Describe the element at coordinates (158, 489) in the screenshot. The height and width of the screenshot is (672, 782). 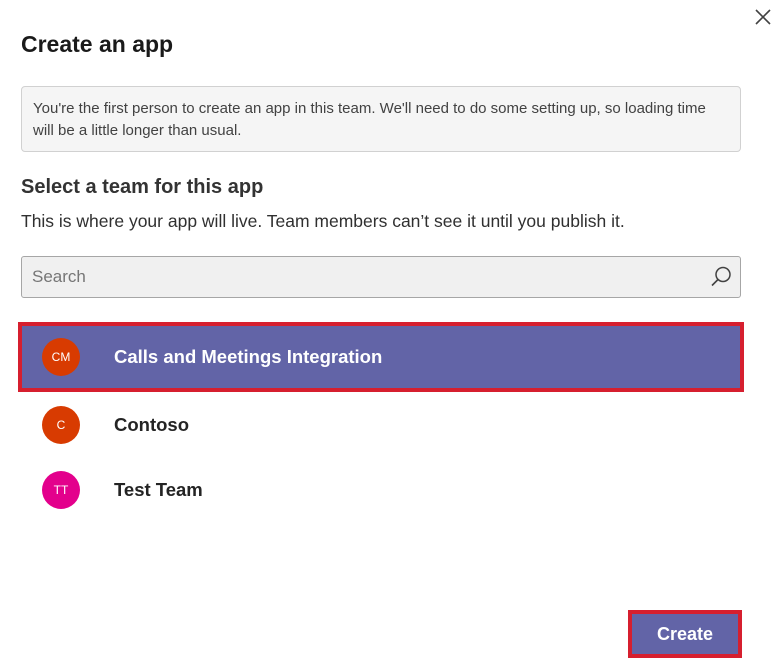
I see `team-name: Test Team` at that location.